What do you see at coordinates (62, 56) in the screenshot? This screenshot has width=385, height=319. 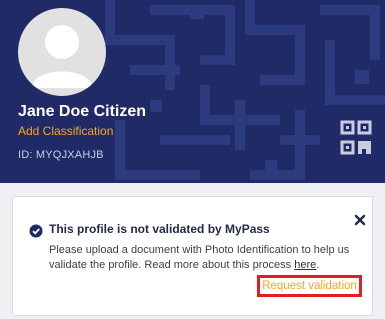 I see `avatar-placeholder-icon` at bounding box center [62, 56].